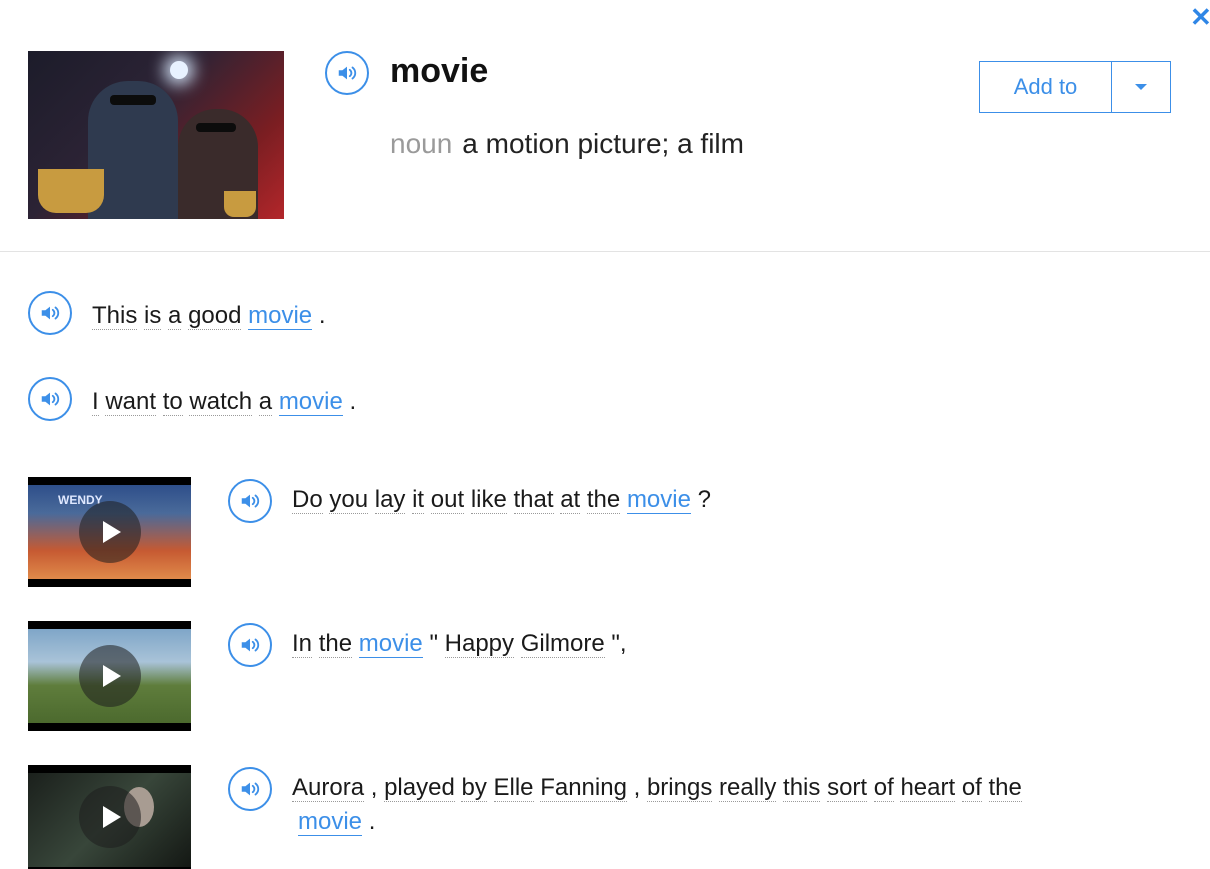 This screenshot has height=869, width=1210. Describe the element at coordinates (488, 500) in the screenshot. I see `word-token: like` at that location.